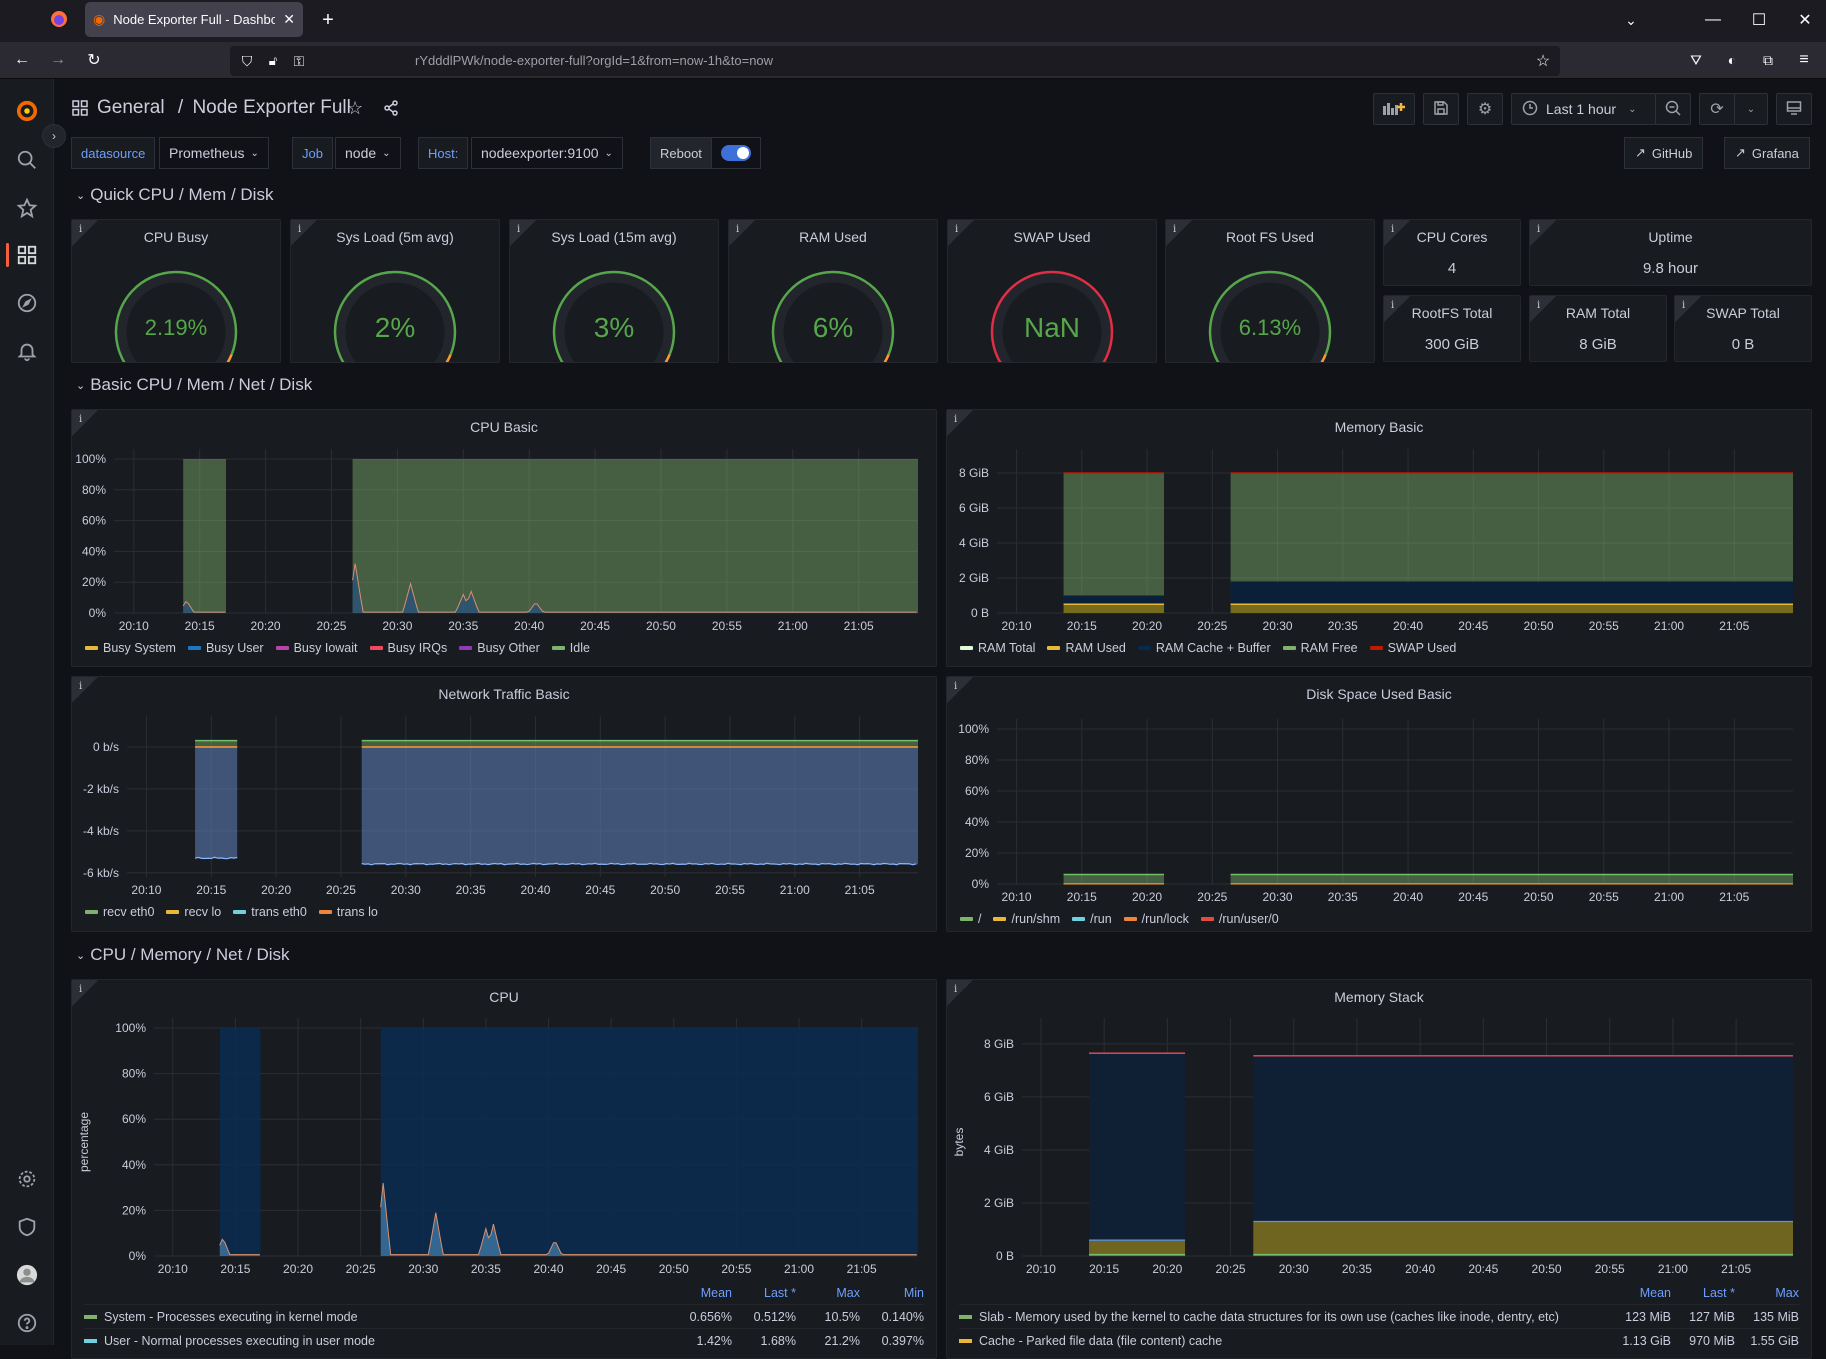 The height and width of the screenshot is (1359, 1826). What do you see at coordinates (1270, 291) in the screenshot?
I see `gauge-panel: i Root FS Used 6.13%` at bounding box center [1270, 291].